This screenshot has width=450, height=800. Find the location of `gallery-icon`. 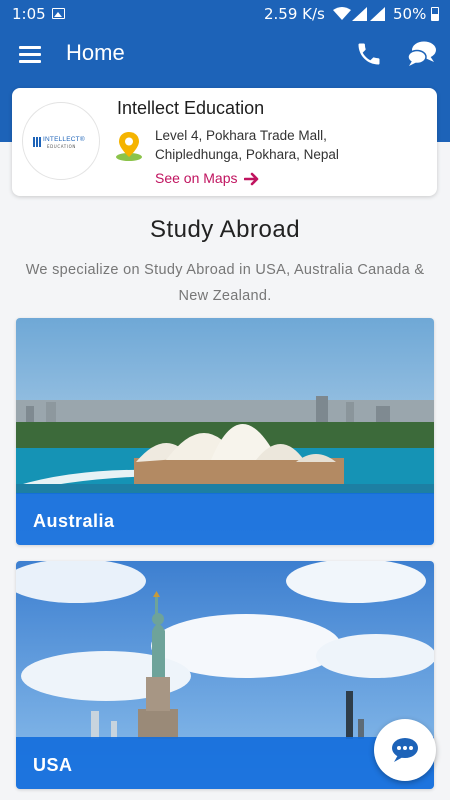

gallery-icon is located at coordinates (58, 13).